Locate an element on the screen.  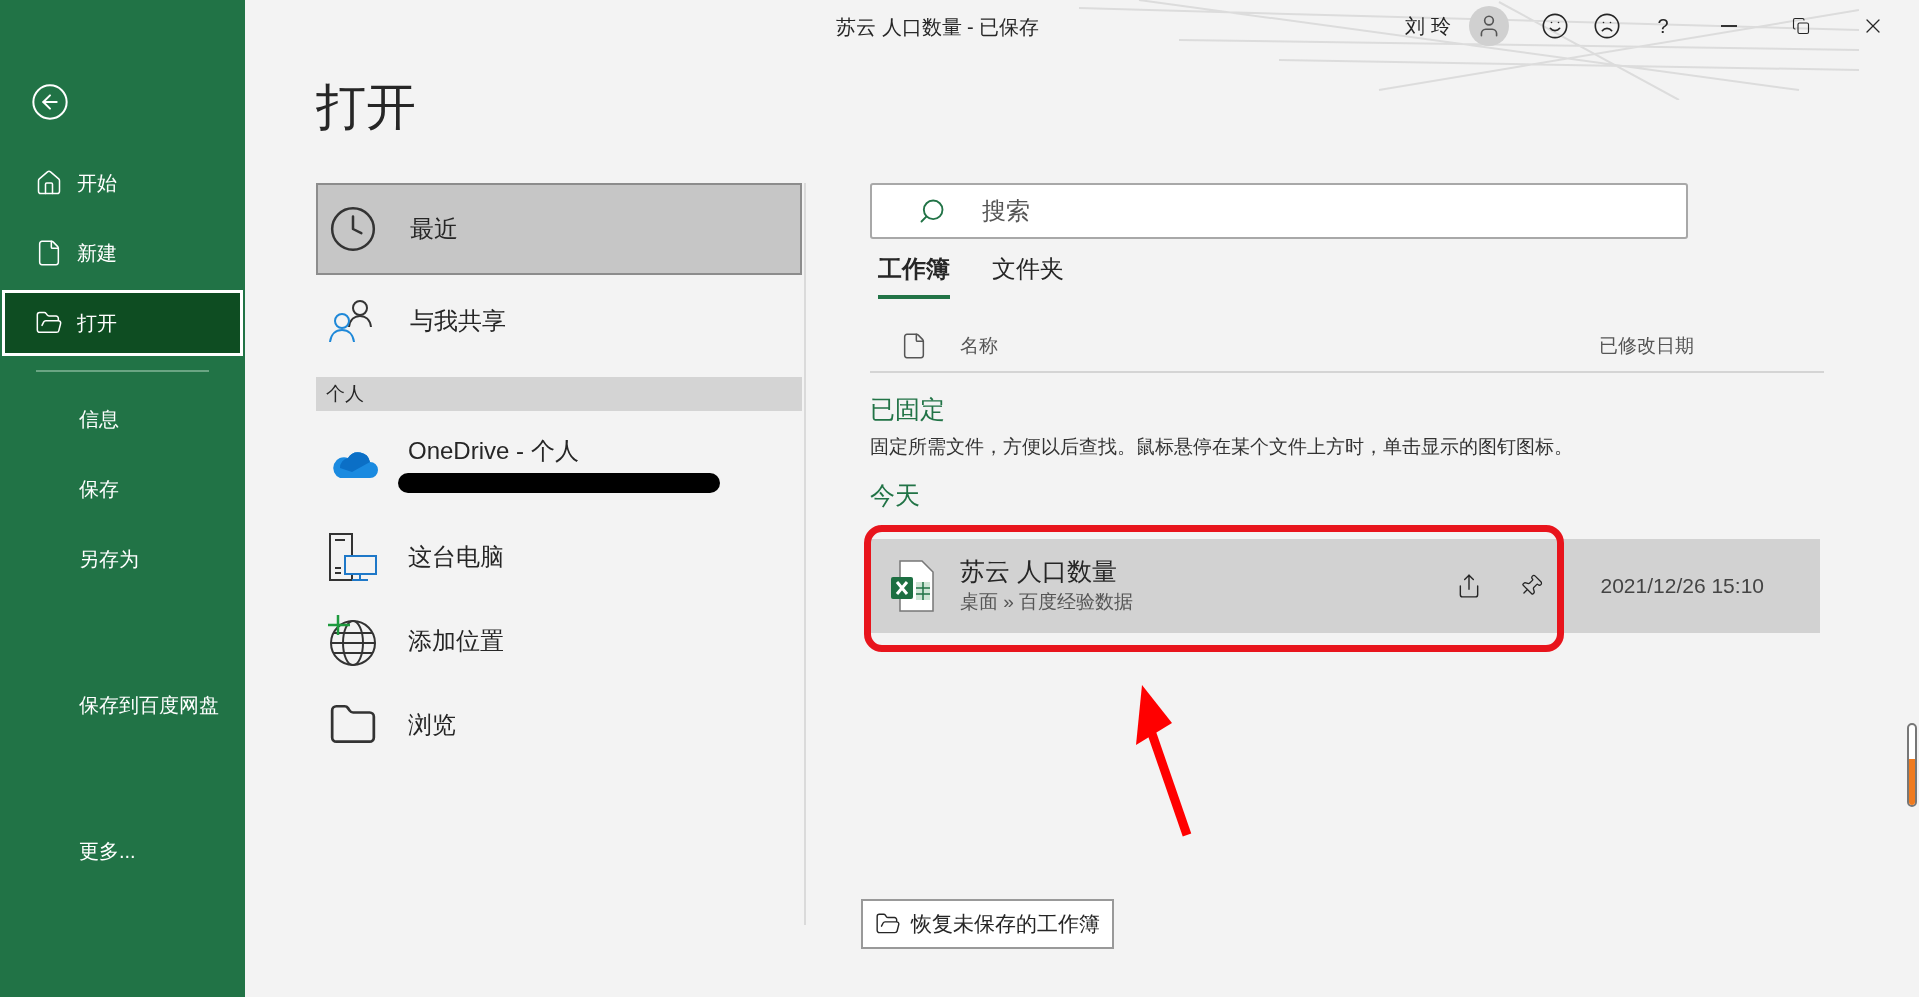
pinned-hint: 固定所需文件，方便以后查找。鼠标悬停在某个文件上方时，单击显示的图钉图标。 is located at coordinates (1222, 446).